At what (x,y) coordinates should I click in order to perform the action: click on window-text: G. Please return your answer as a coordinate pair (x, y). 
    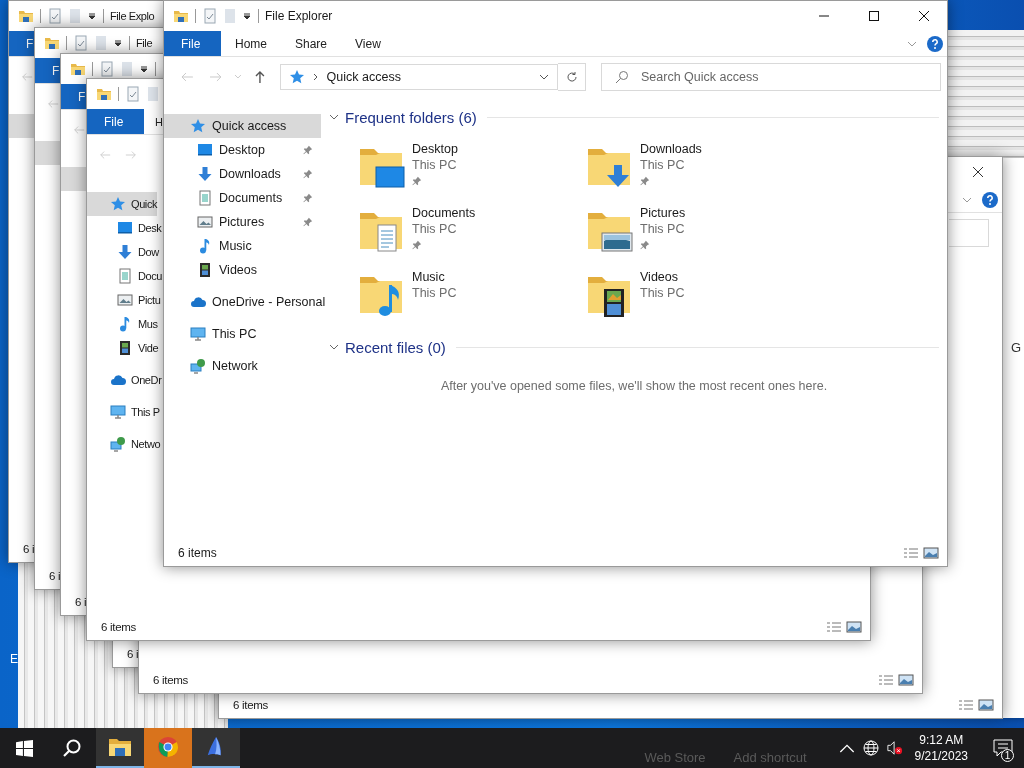
    Looking at the image, I should click on (1016, 347).